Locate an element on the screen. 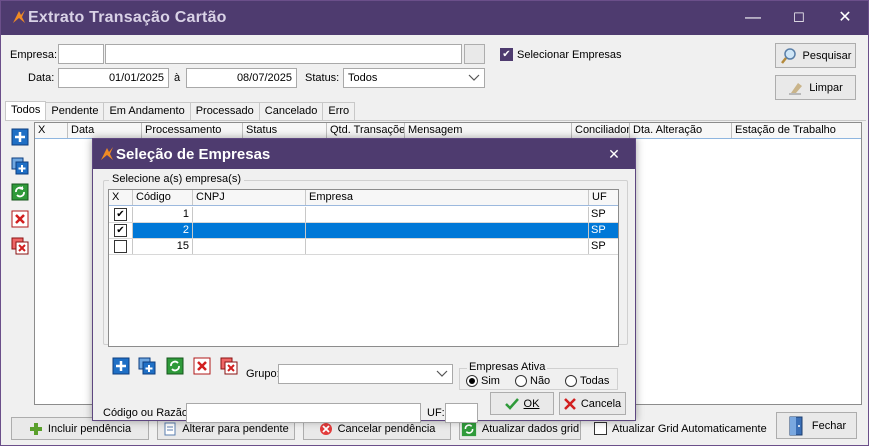 The width and height of the screenshot is (869, 446). radio-todas-label: Todas is located at coordinates (595, 381).